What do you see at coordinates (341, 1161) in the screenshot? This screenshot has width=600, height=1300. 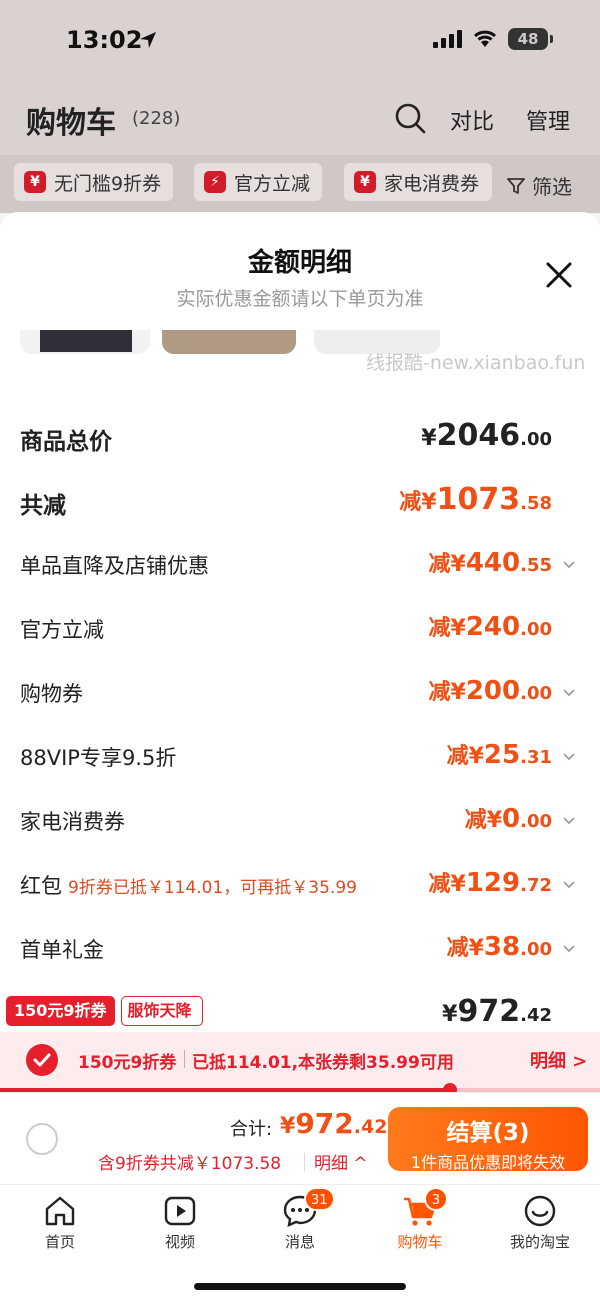 I see `saving-detail-toggle: 明细 ^` at bounding box center [341, 1161].